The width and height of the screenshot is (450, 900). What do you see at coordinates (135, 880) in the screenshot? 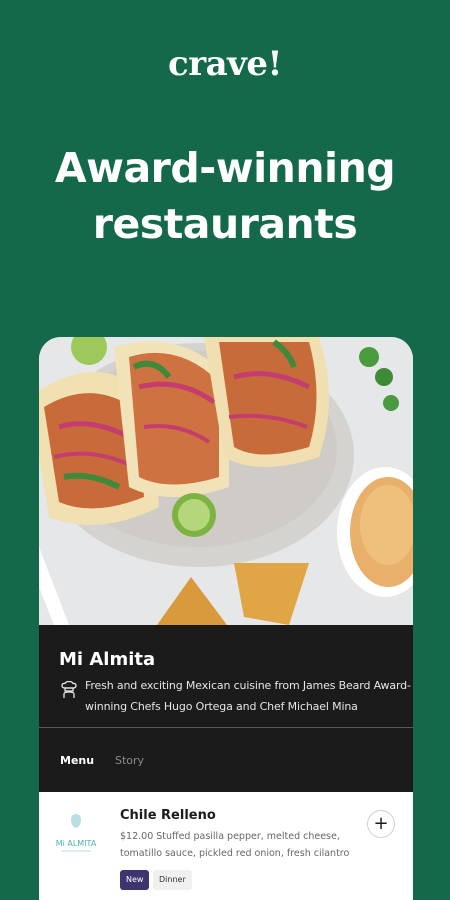
I see `badge-new: New` at bounding box center [135, 880].